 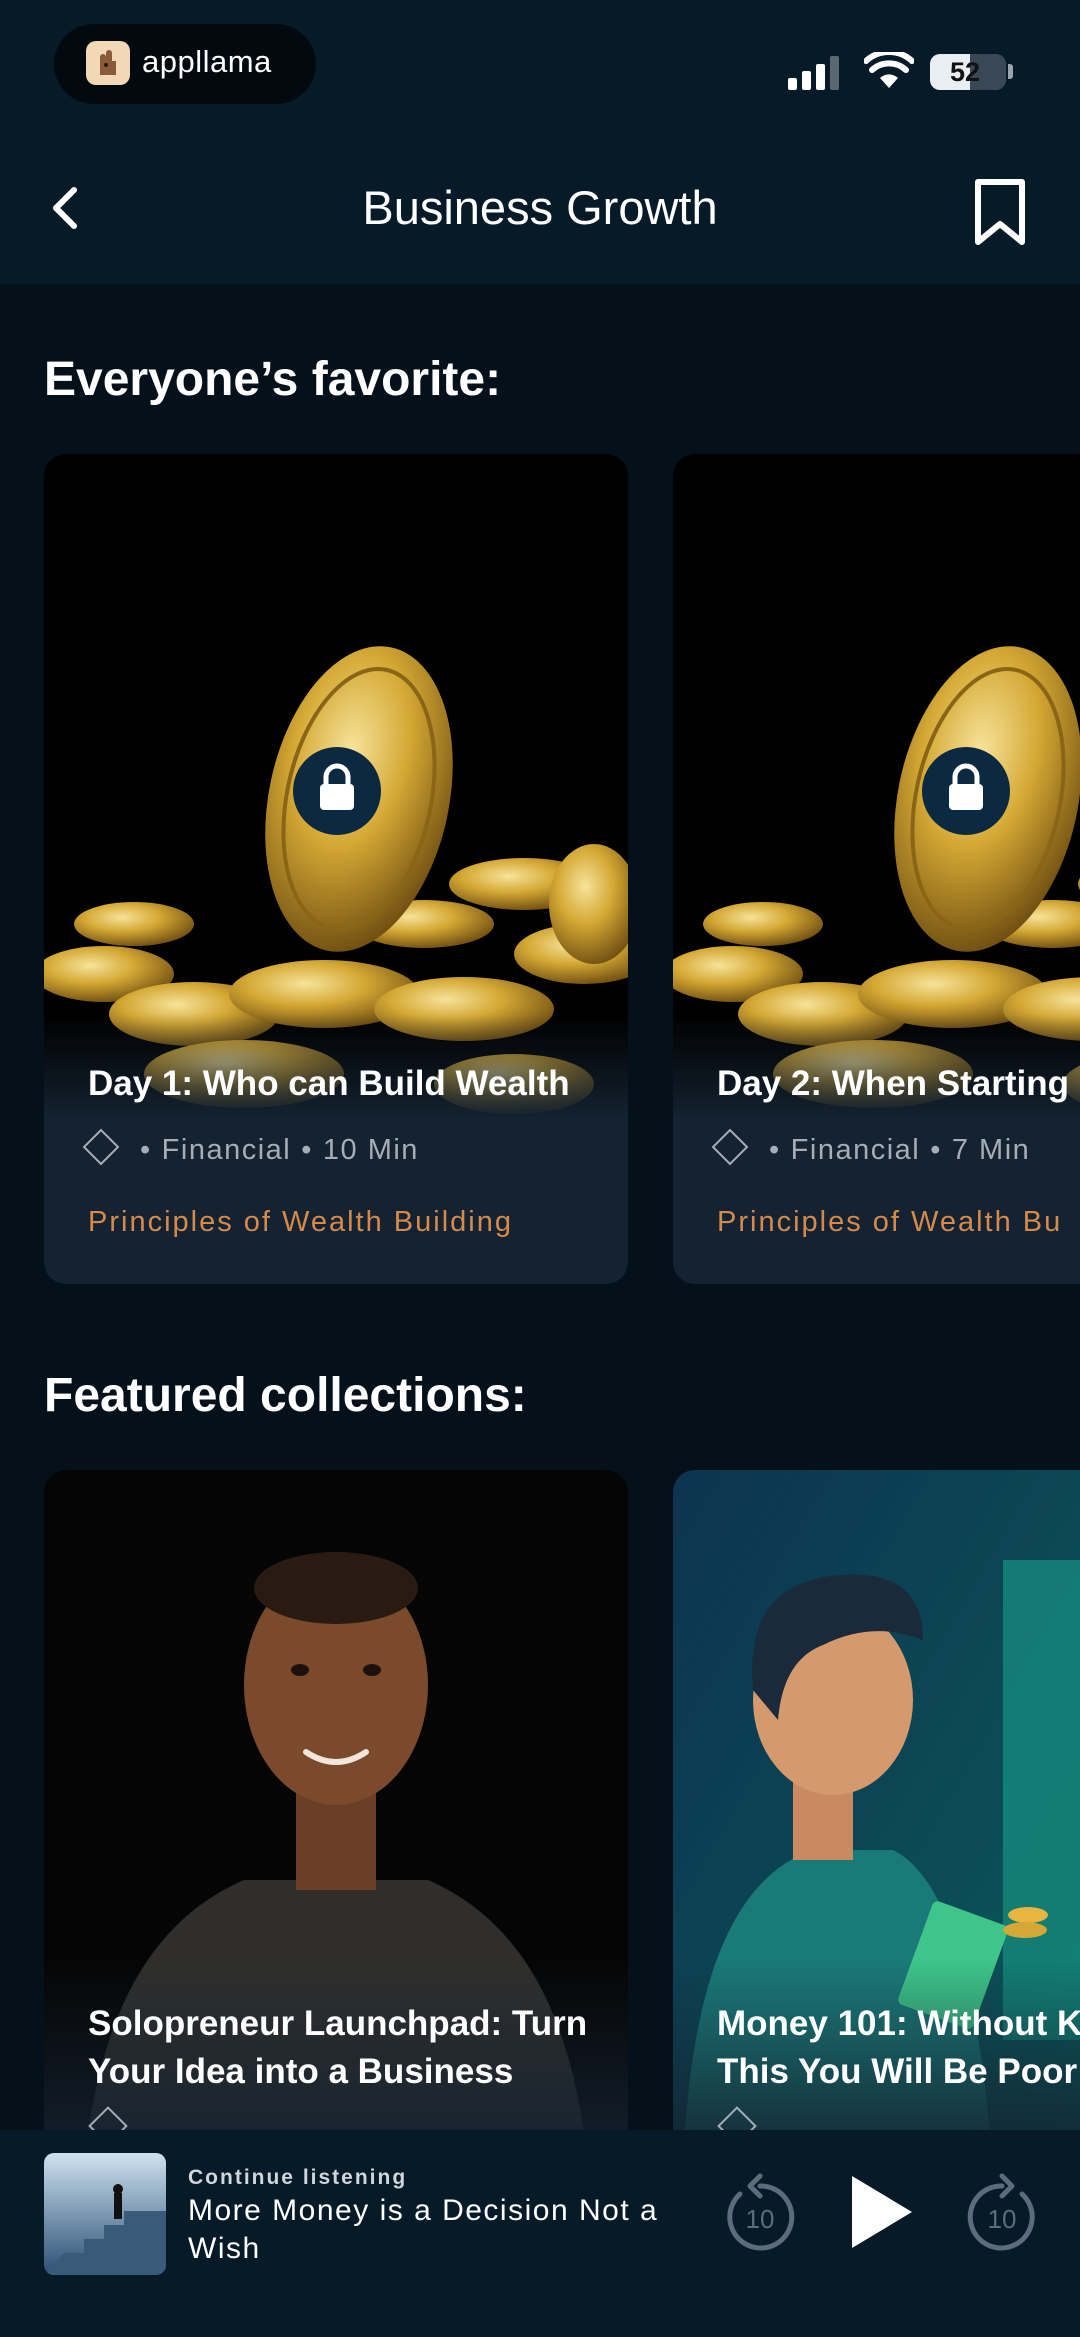 I want to click on lesson-collection: Principles of Wealth Bu, so click(x=890, y=1222).